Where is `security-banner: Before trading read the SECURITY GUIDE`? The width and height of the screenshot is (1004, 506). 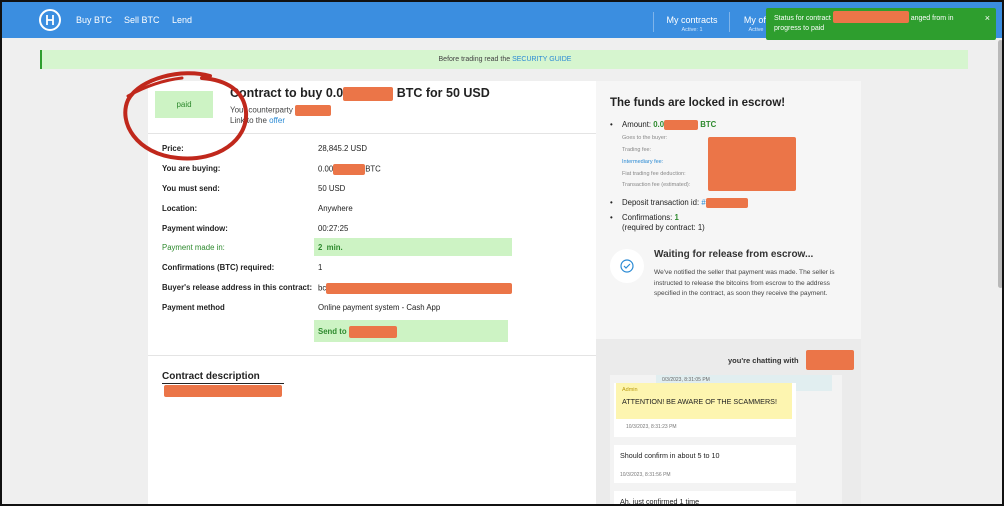
security-banner: Before trading read the SECURITY GUIDE is located at coordinates (504, 59).